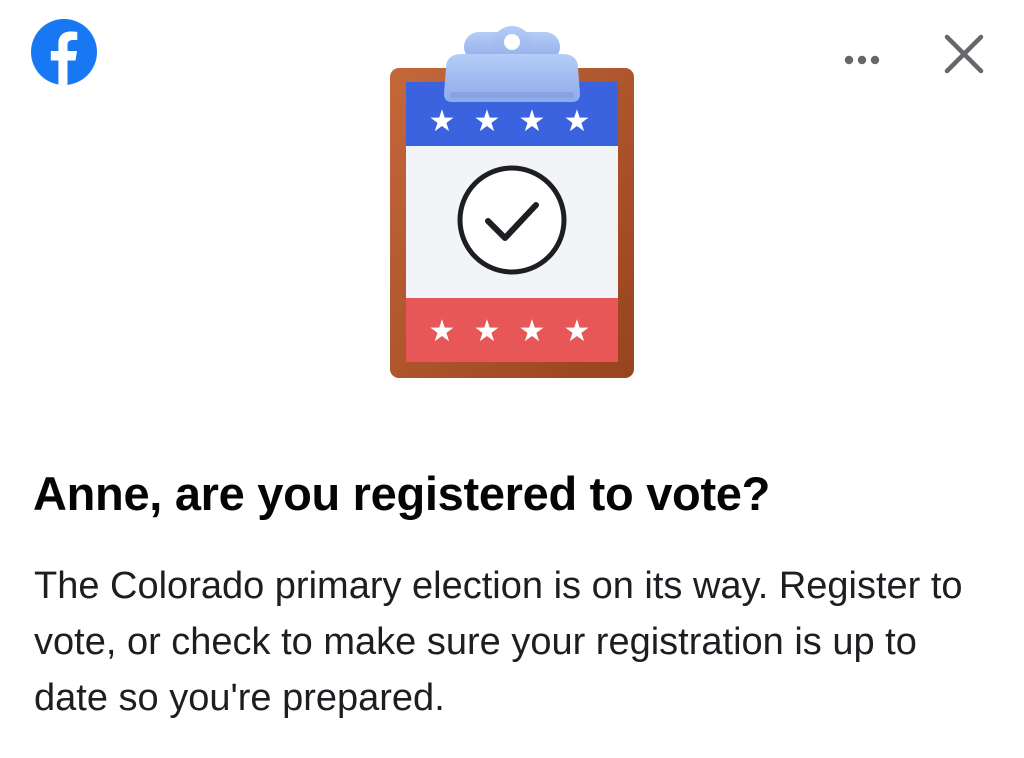 Image resolution: width=1024 pixels, height=758 pixels. I want to click on close-icon, so click(964, 54).